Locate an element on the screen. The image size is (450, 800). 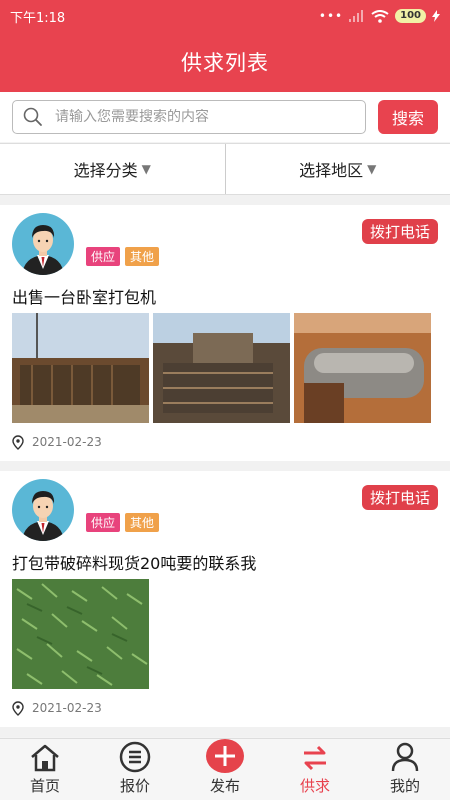
search-box is located at coordinates (189, 117).